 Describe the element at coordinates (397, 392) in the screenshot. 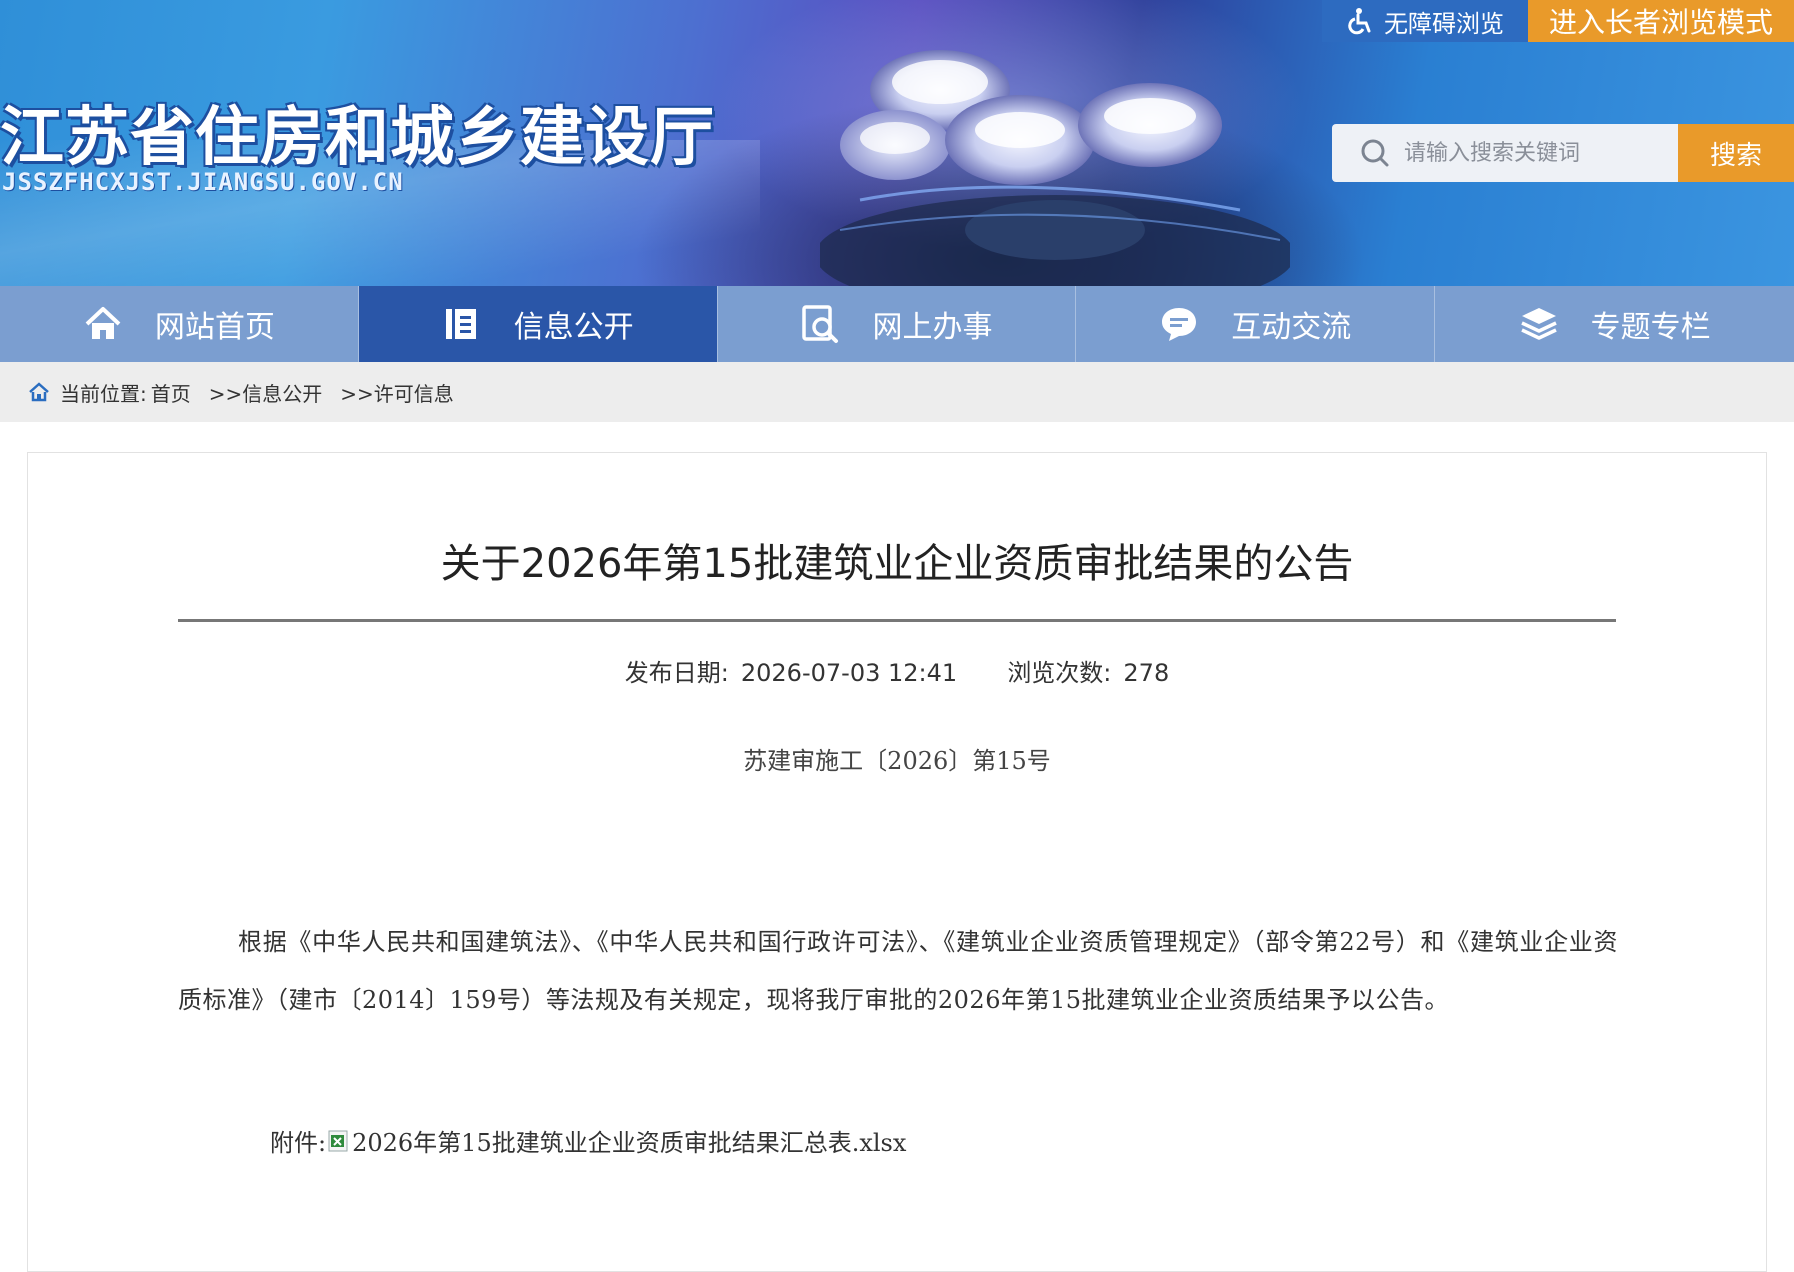

I see `breadcrumb-license-info: >>许可信息` at that location.